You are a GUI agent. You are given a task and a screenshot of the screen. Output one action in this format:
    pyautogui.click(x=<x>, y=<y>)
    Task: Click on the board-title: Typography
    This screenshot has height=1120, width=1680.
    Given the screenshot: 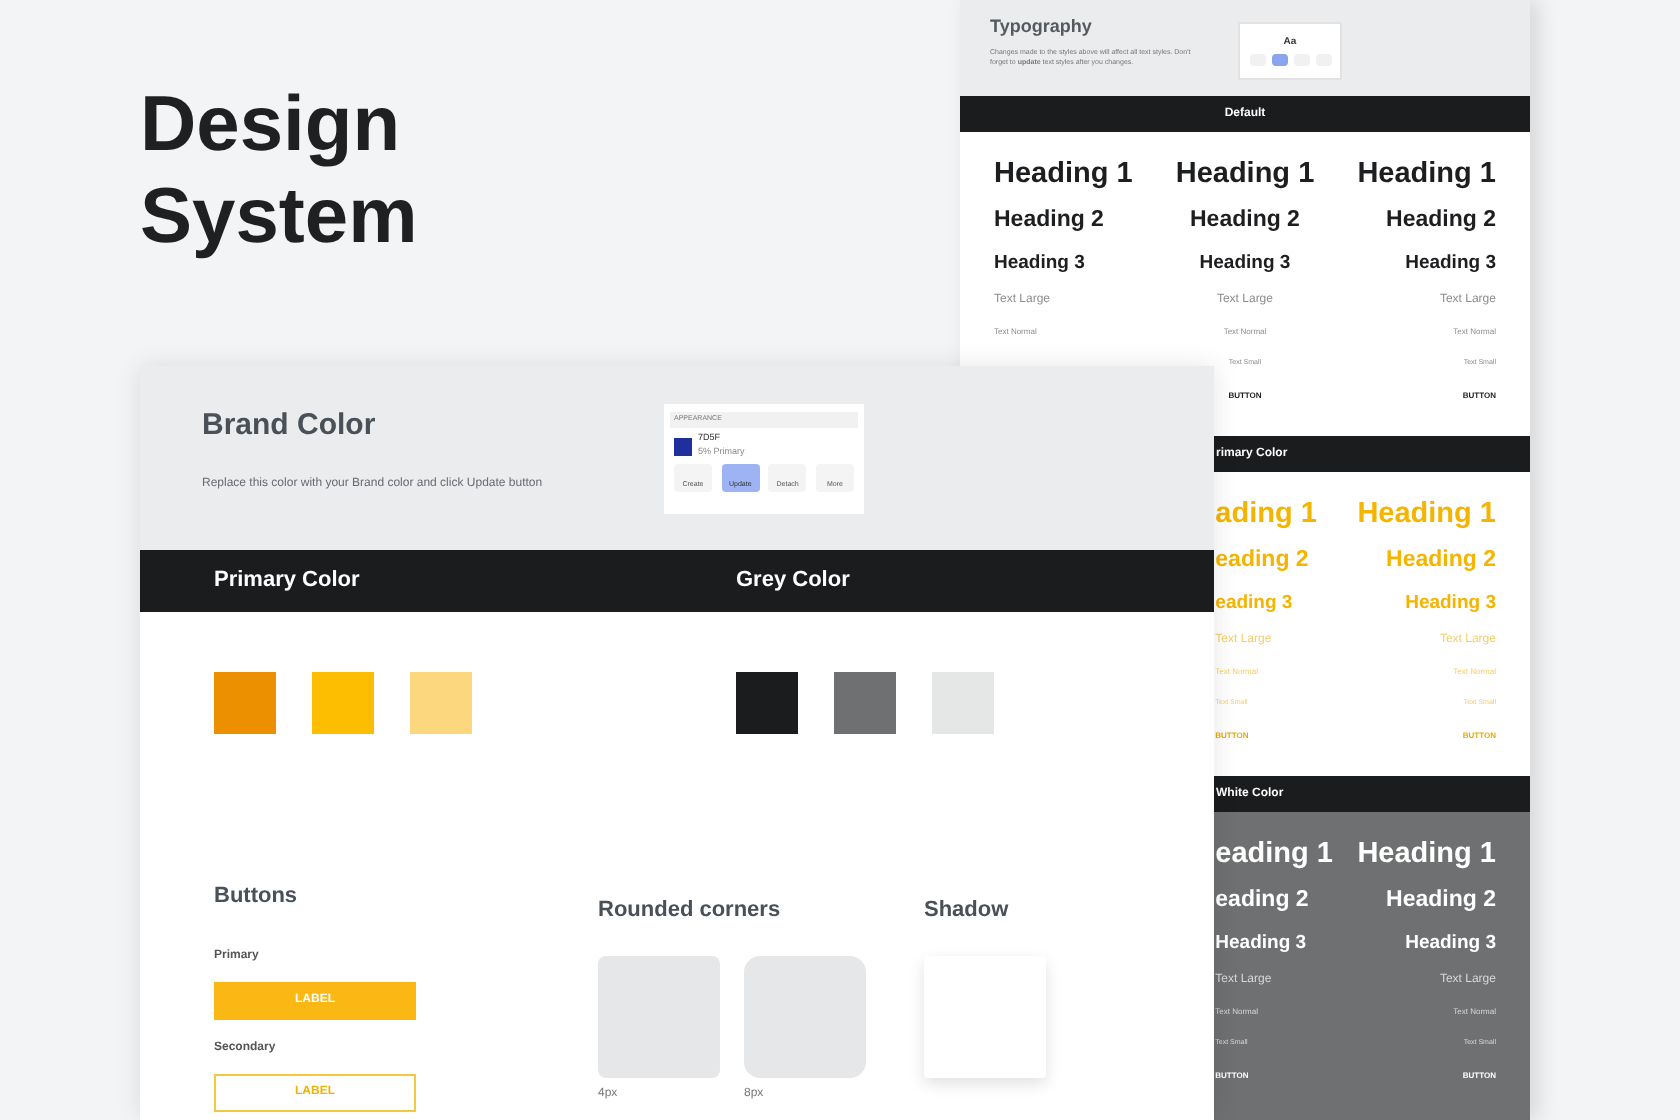 What is the action you would take?
    pyautogui.click(x=1042, y=27)
    